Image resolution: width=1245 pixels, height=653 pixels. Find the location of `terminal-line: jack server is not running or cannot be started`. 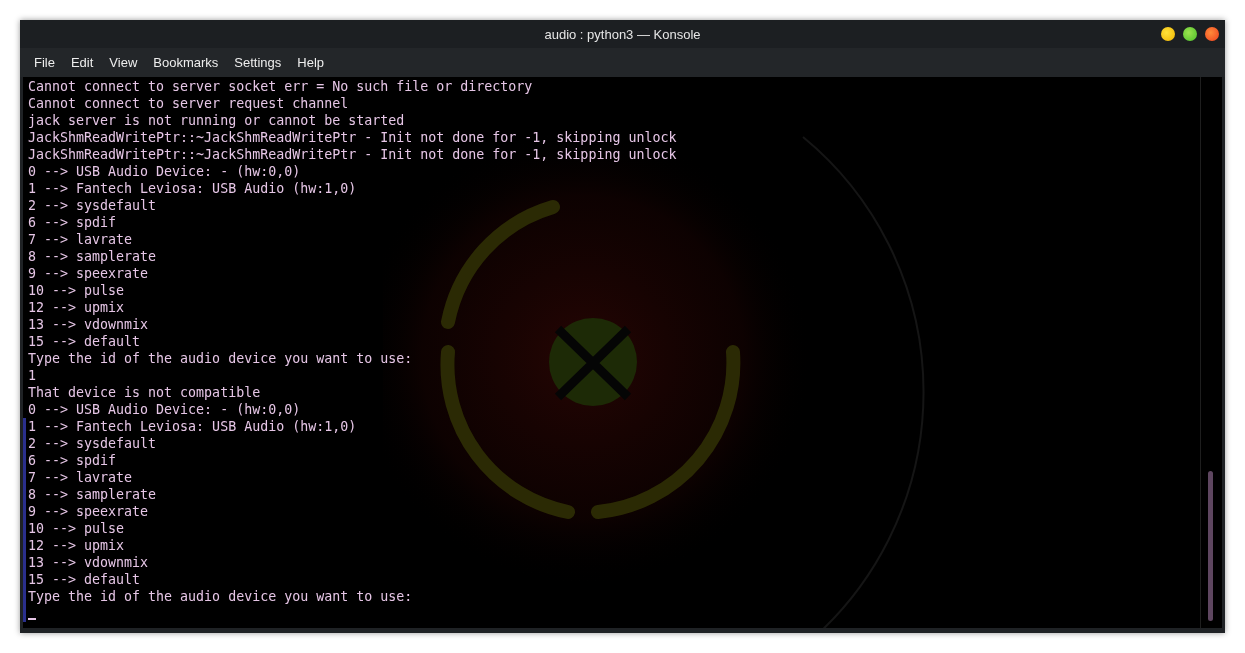

terminal-line: jack server is not running or cannot be started is located at coordinates (217, 120).